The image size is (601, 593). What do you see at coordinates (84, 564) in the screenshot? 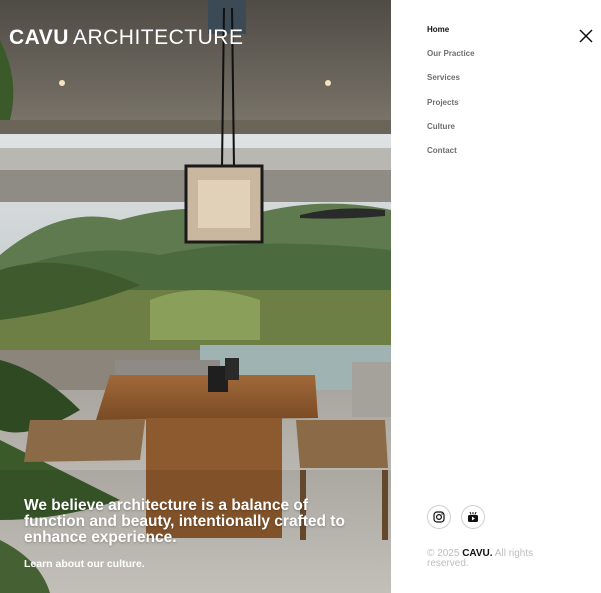
I see `culture-link: Learn about our culture.` at bounding box center [84, 564].